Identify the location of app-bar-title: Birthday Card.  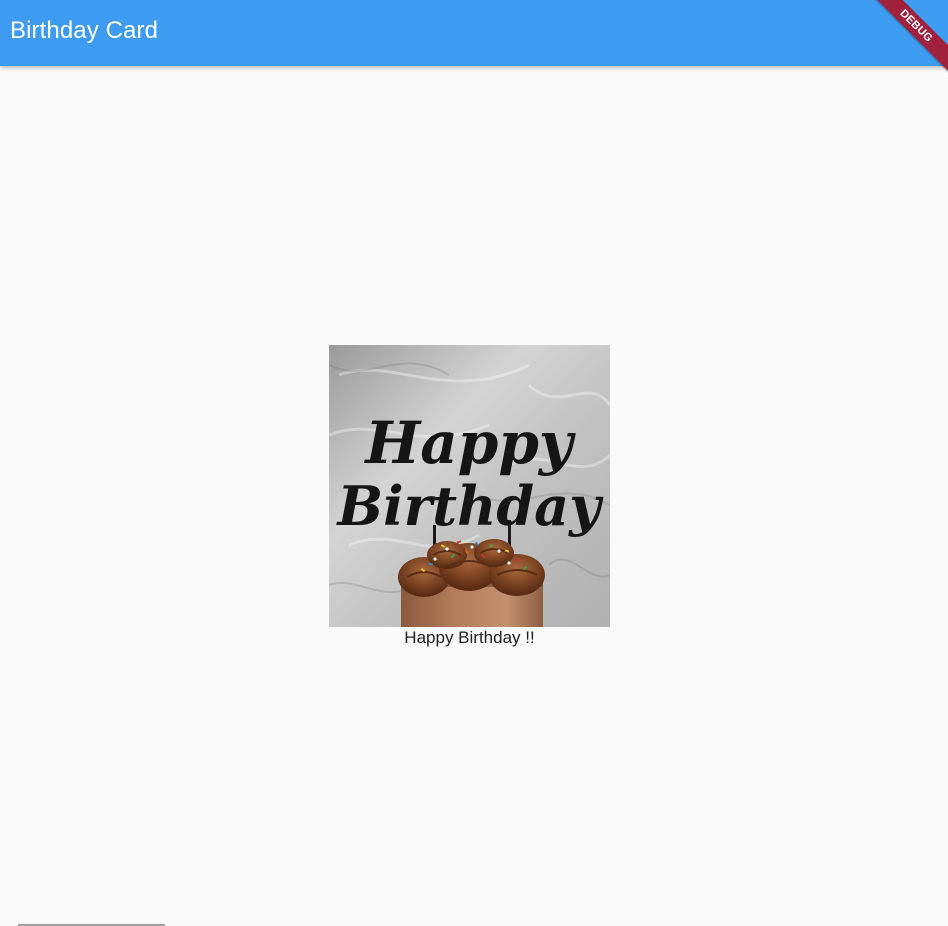
(84, 30).